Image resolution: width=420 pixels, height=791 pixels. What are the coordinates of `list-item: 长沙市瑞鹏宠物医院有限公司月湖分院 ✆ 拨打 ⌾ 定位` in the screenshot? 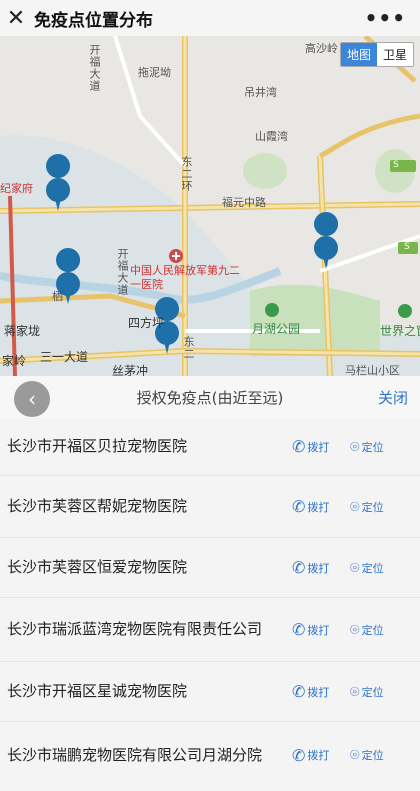 It's located at (210, 755).